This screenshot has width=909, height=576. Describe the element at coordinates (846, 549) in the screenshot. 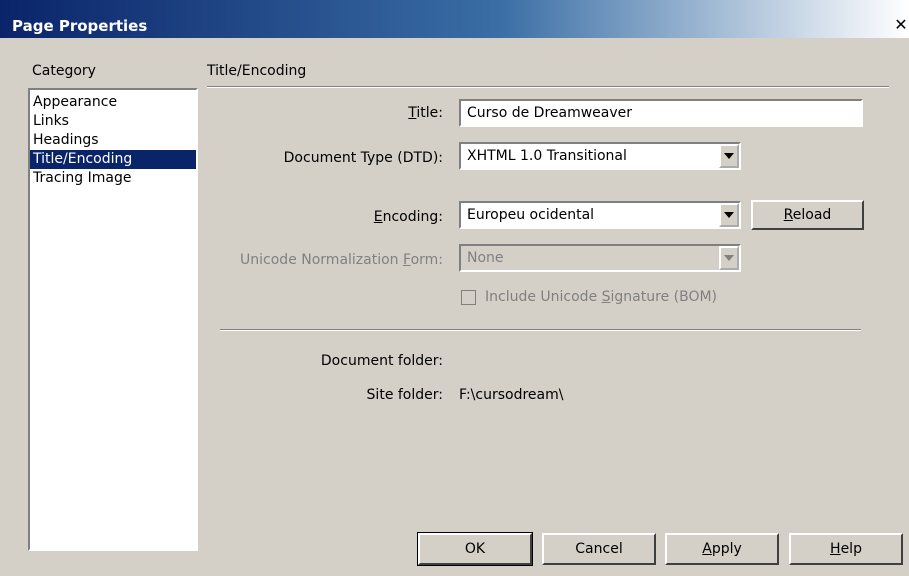

I see `help-button: Help` at that location.